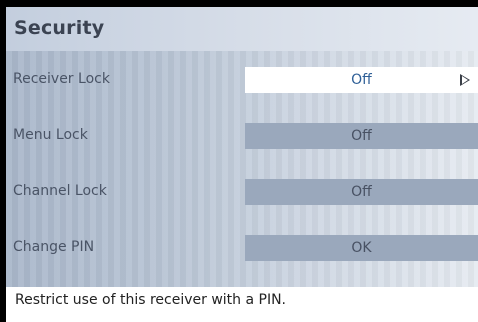 Image resolution: width=478 pixels, height=322 pixels. I want to click on row-label-menu-lock: Menu Lock, so click(50, 135).